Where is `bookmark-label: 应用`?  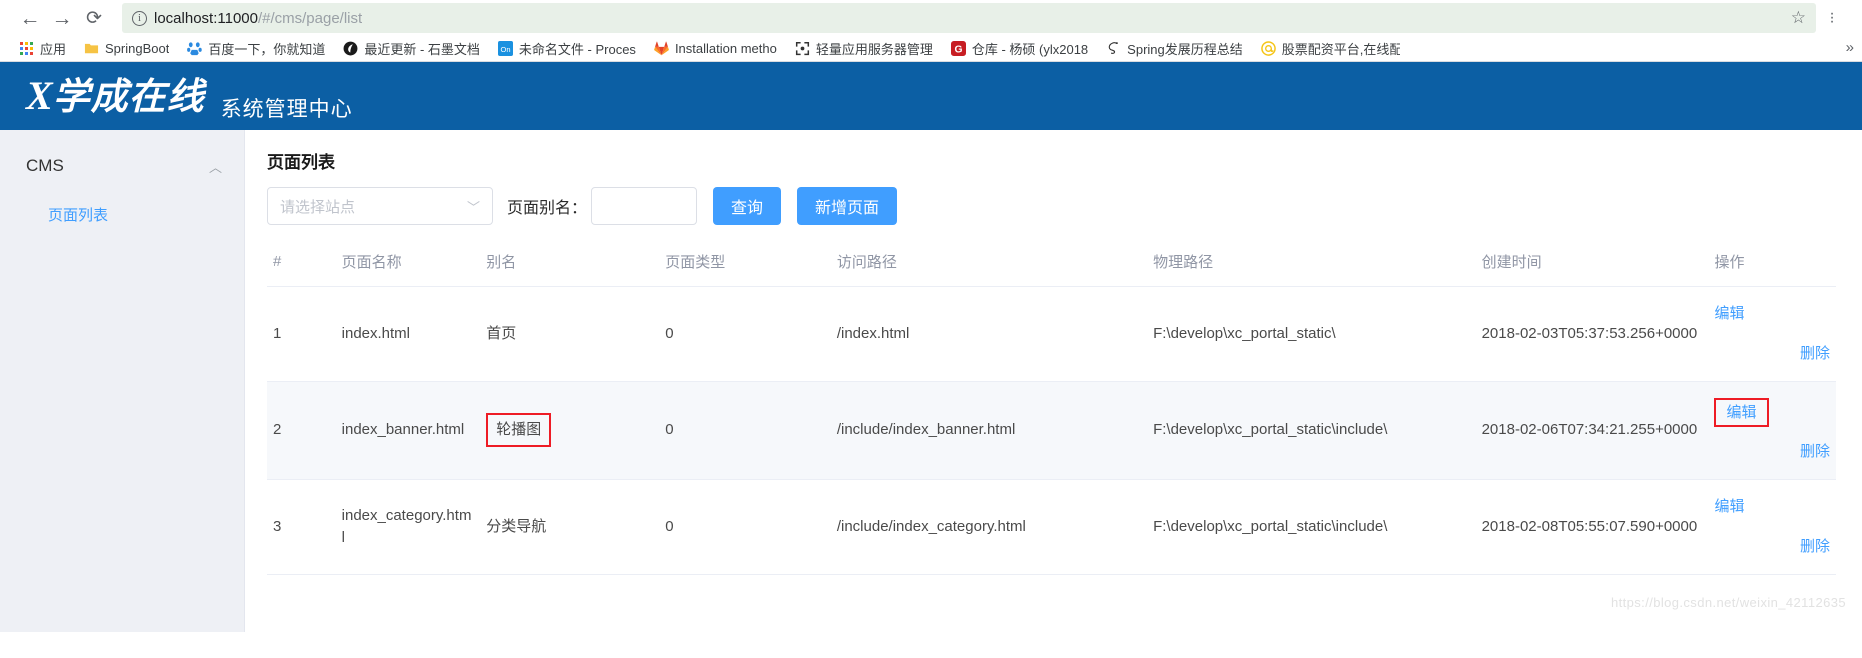
bookmark-label: 应用 is located at coordinates (53, 49).